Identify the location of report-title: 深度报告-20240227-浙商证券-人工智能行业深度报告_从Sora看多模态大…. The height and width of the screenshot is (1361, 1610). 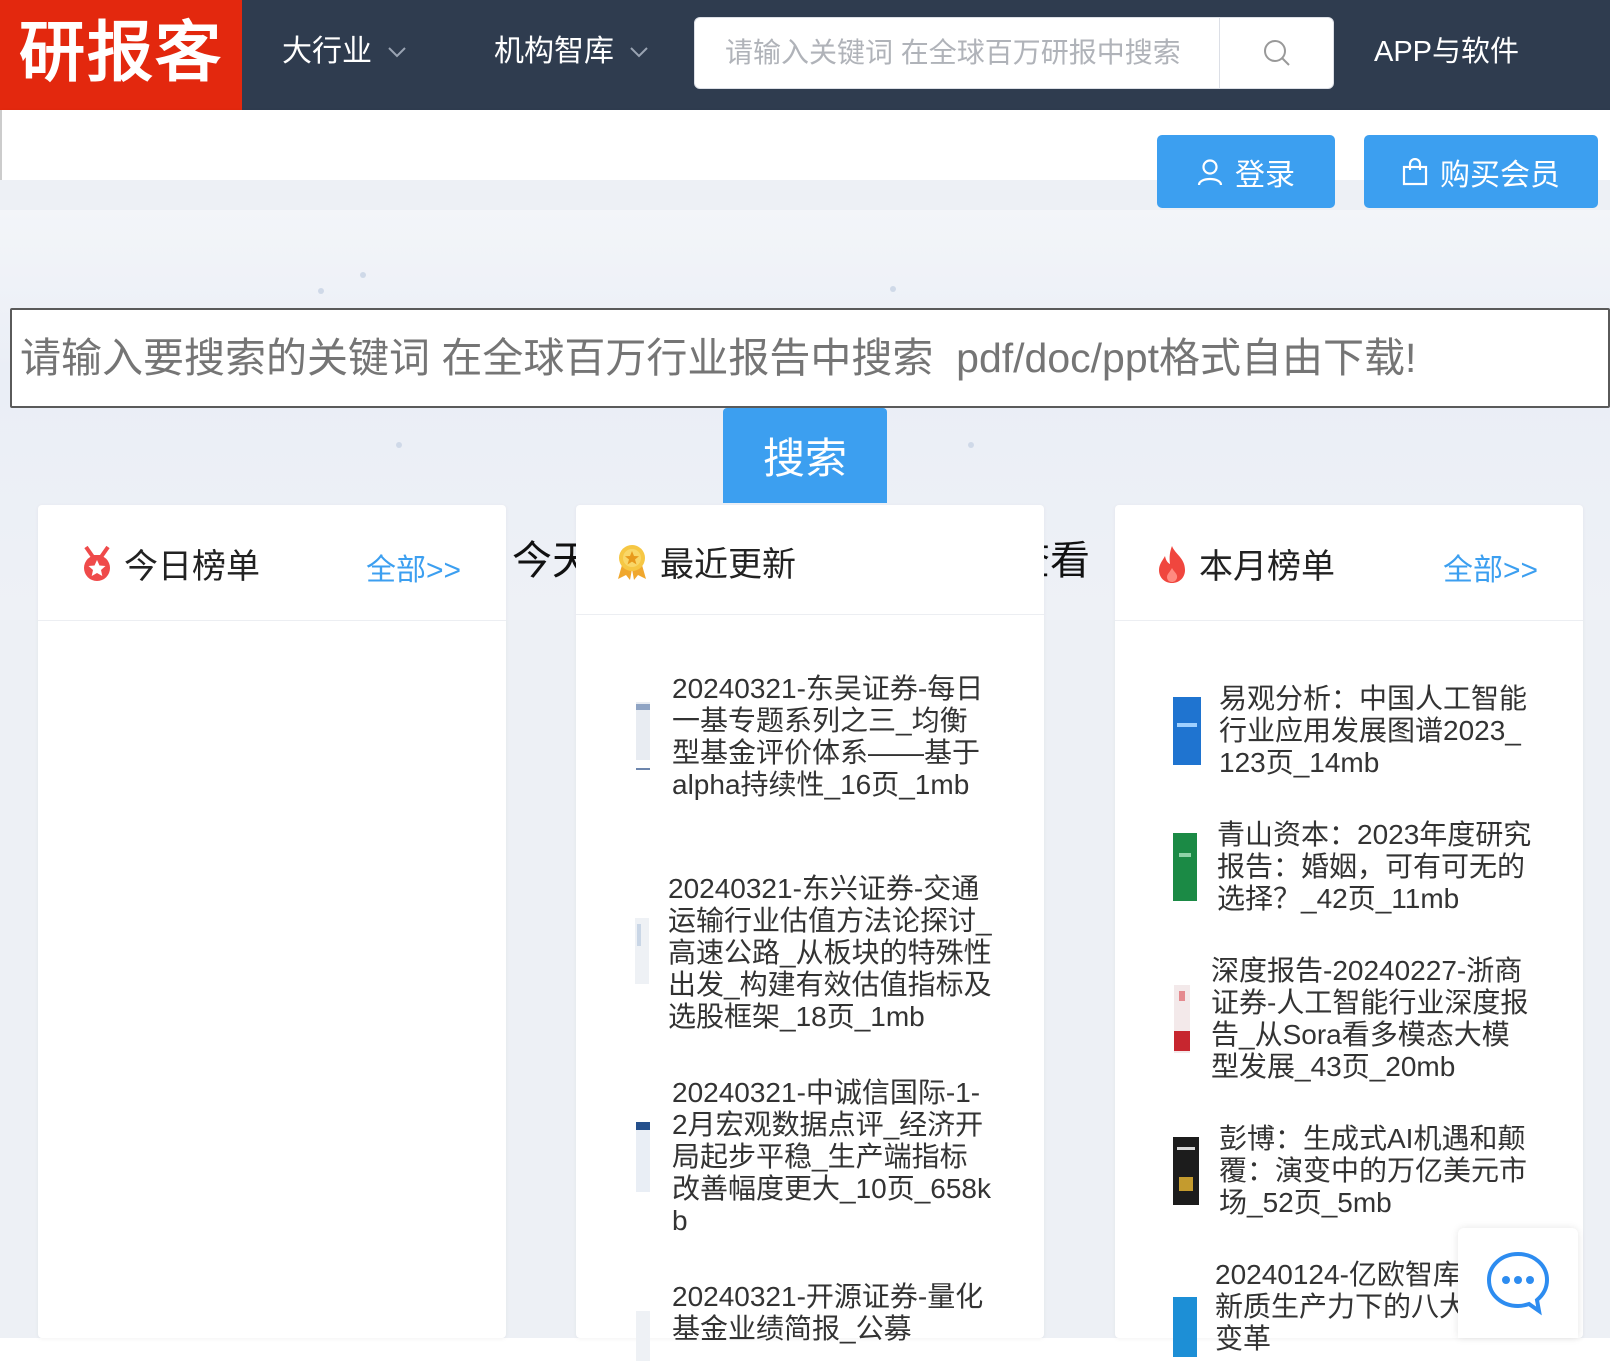
(1370, 1018).